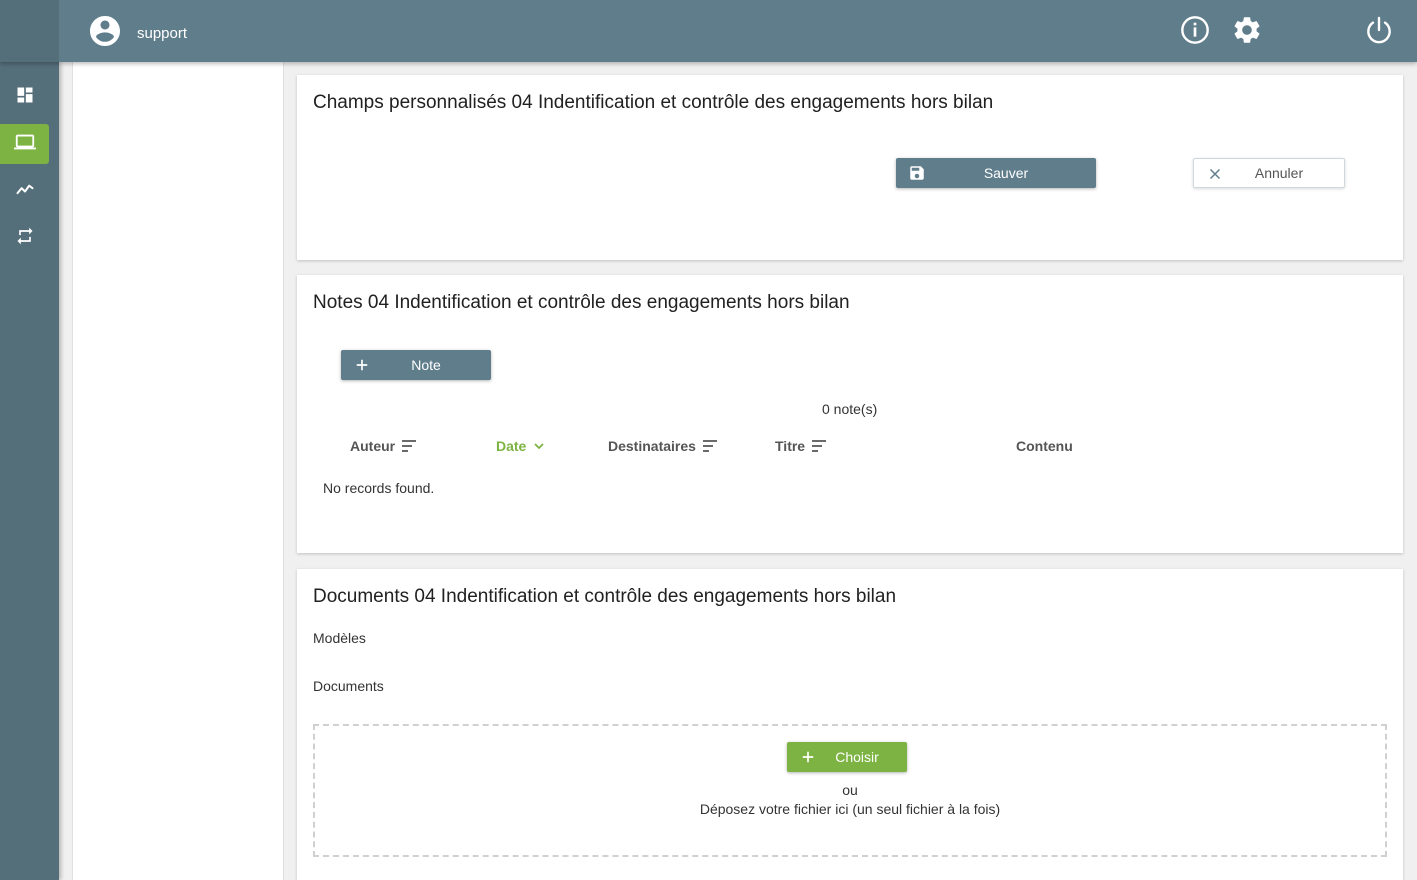  I want to click on notes-count: 0 note(s), so click(850, 409).